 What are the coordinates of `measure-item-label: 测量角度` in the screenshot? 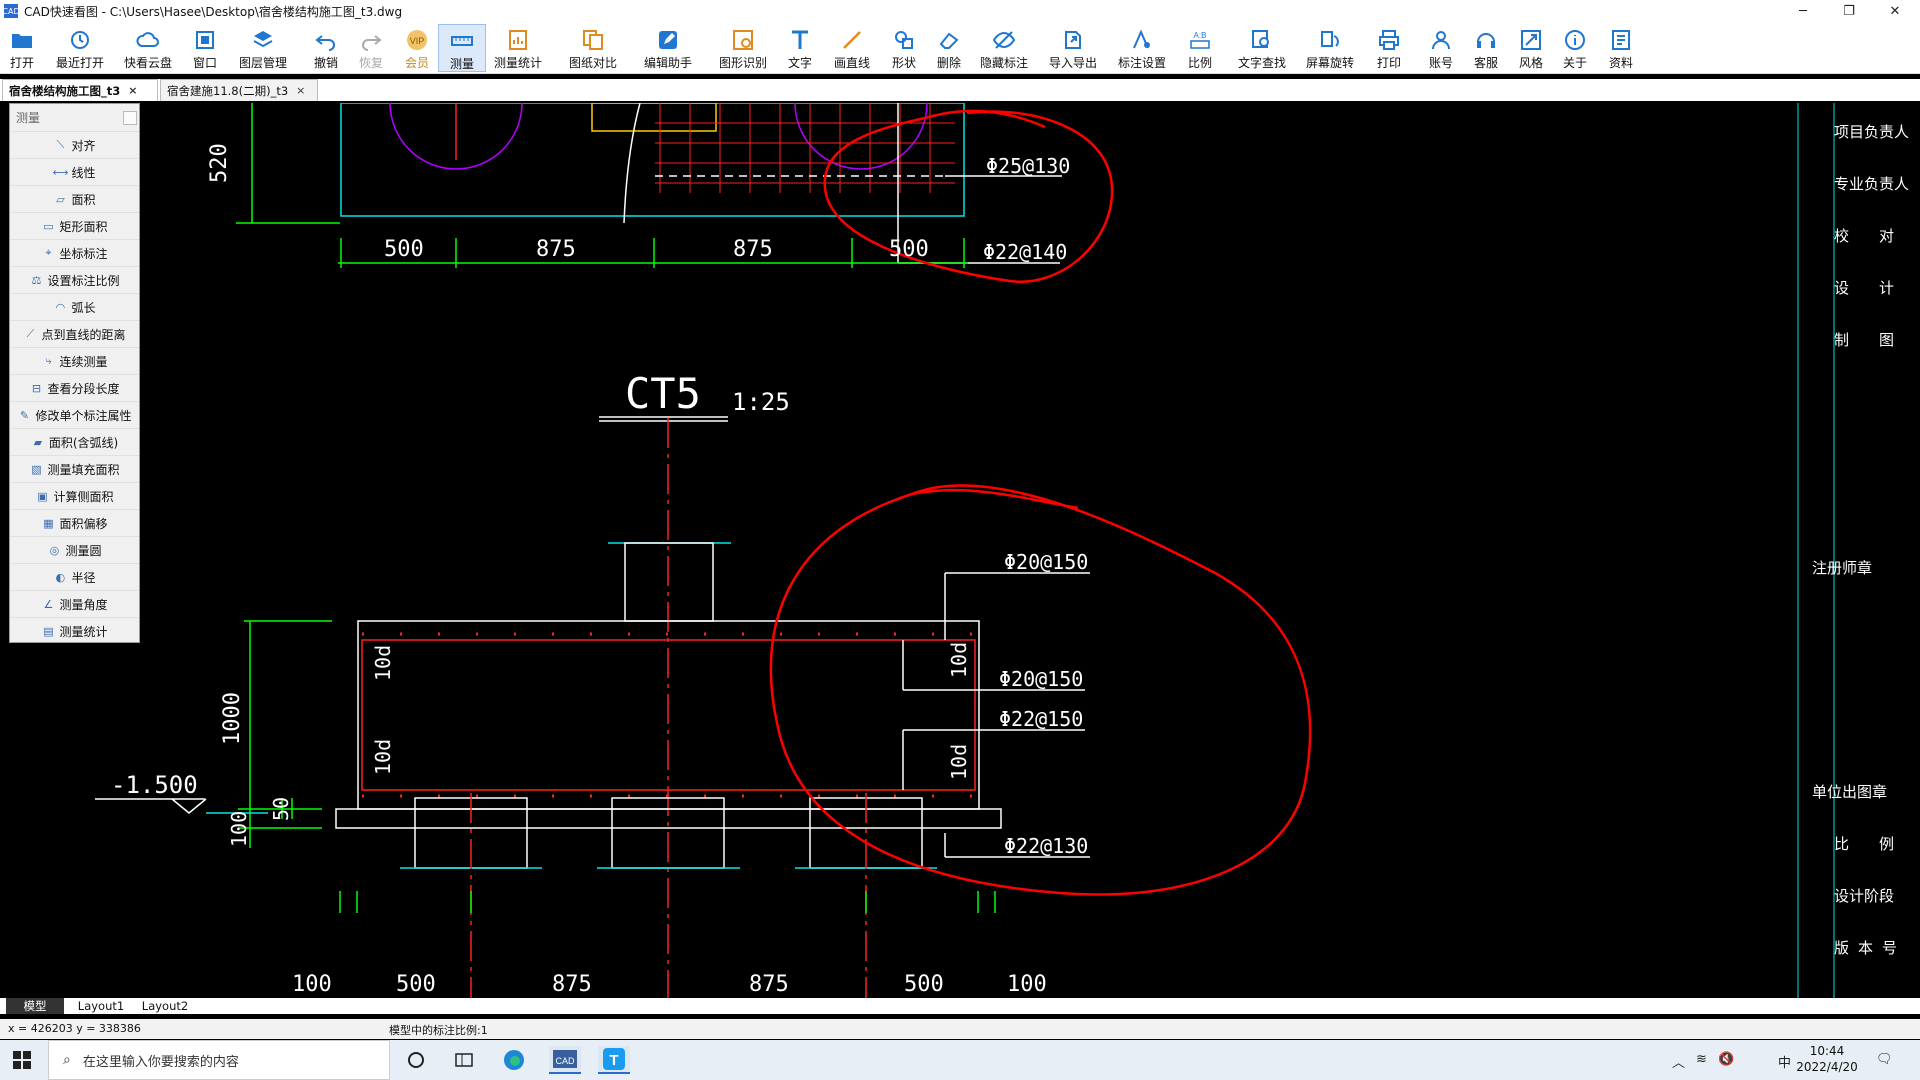 It's located at (83, 604).